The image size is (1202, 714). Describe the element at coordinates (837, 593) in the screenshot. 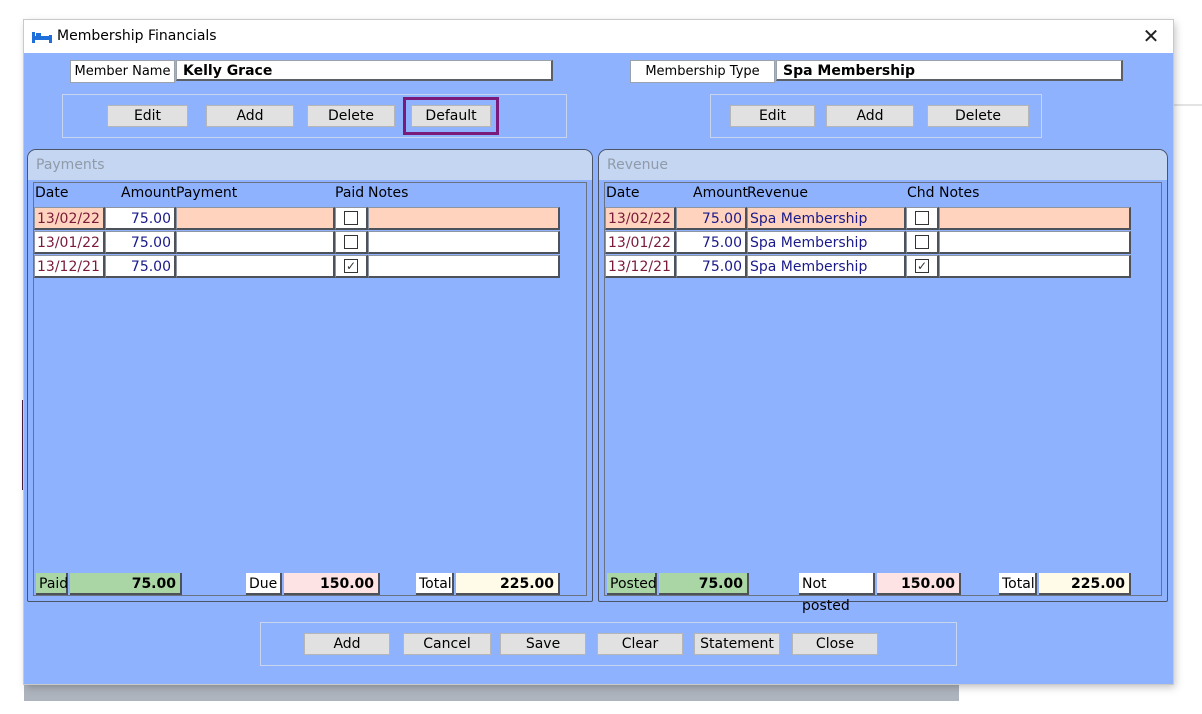

I see `not-posted-total-label: Not posted` at that location.